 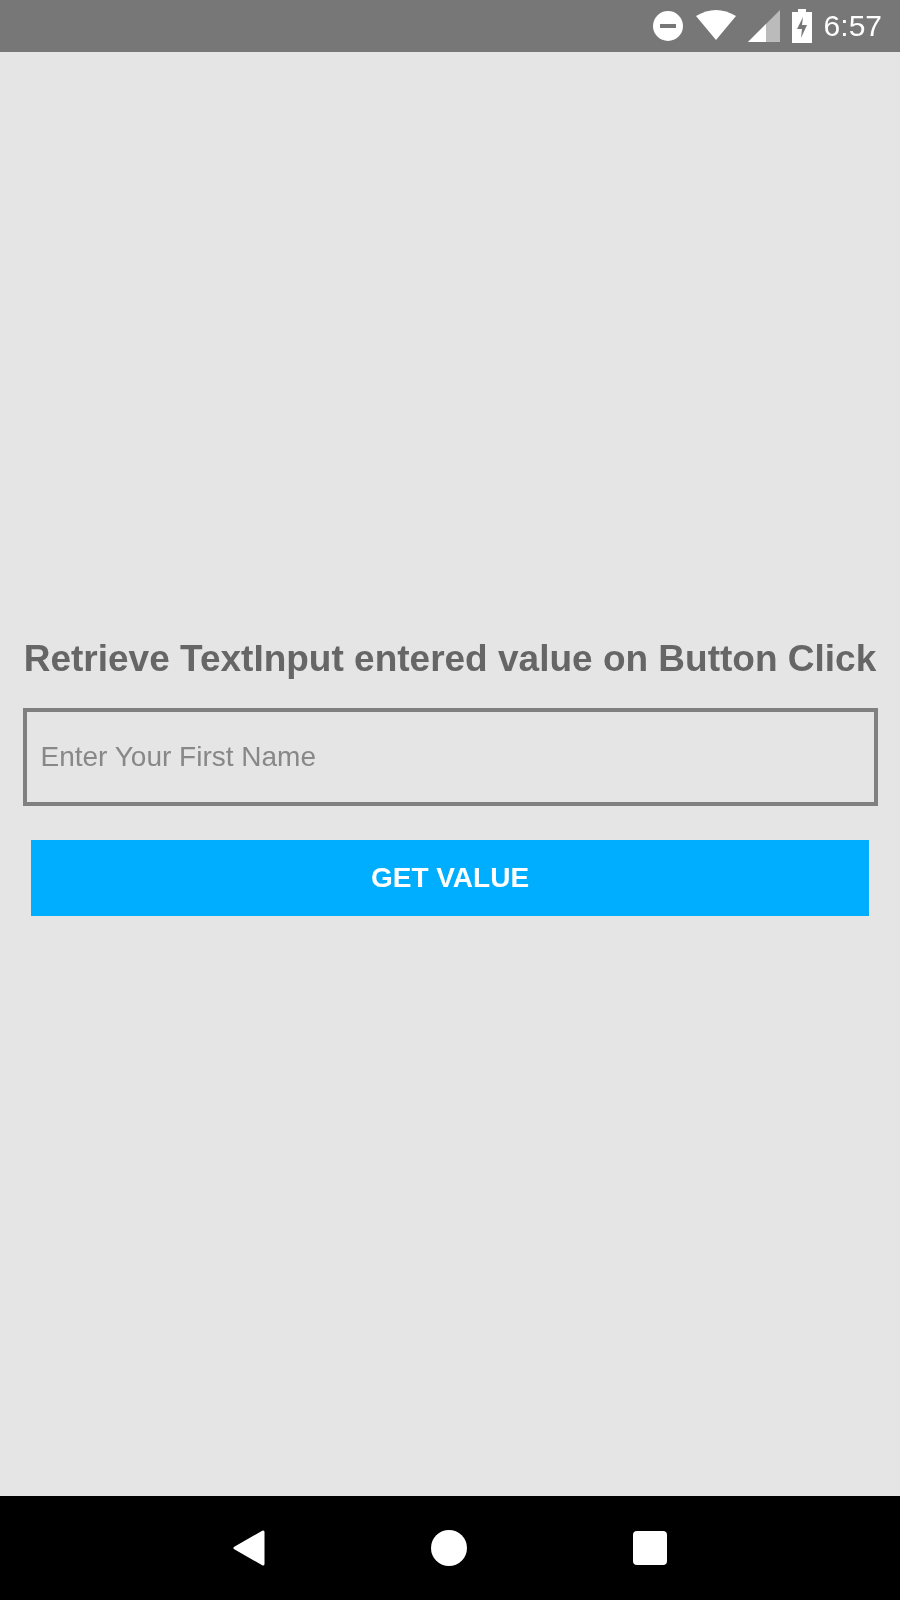 What do you see at coordinates (763, 26) in the screenshot?
I see `signal-icon` at bounding box center [763, 26].